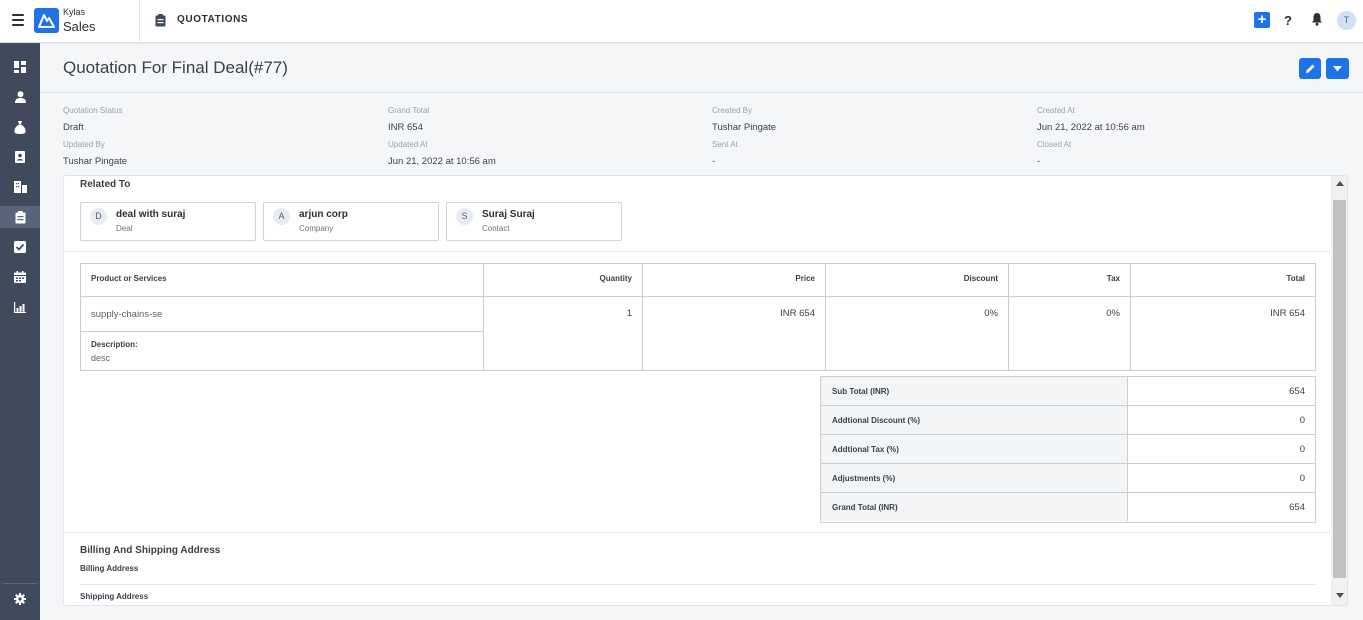 This screenshot has height=620, width=1363. I want to click on header-tax: Tax, so click(1113, 278).